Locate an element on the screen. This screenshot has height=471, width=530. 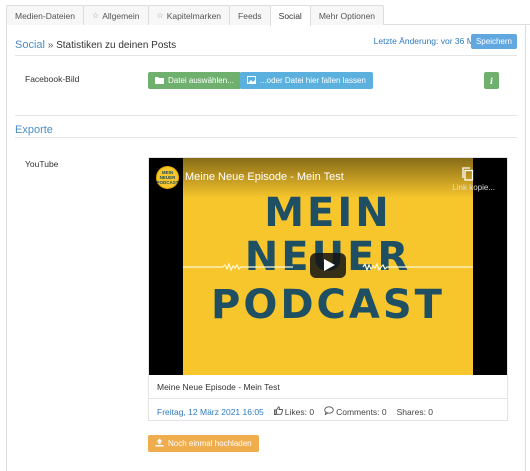
tab-label: Social is located at coordinates (290, 16).